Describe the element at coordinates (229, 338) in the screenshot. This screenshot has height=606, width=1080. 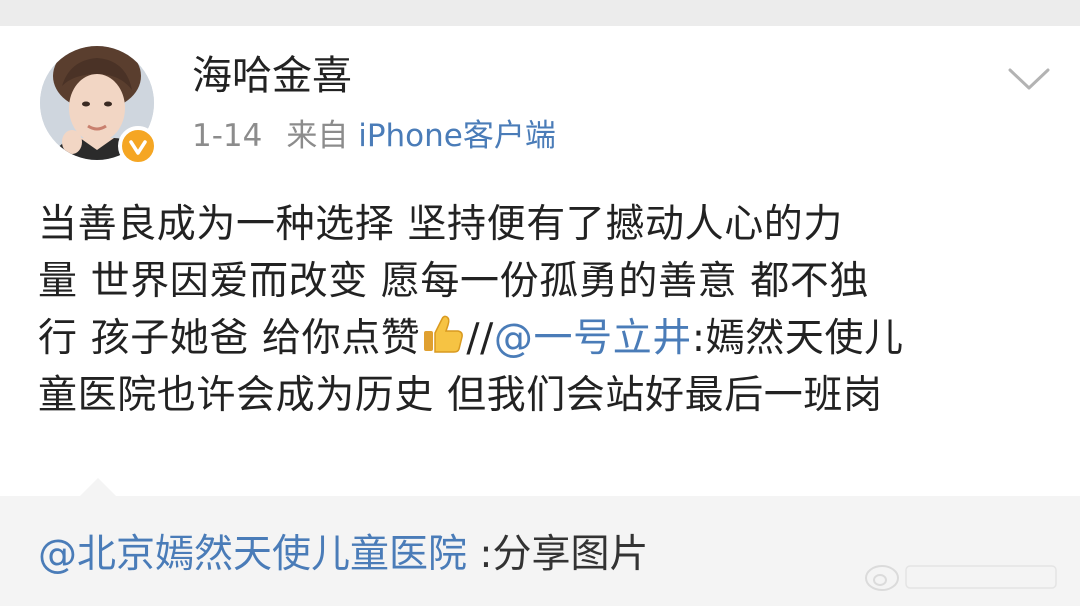
I see `post-body-text: 行 孩子她爸 给你点赞` at that location.